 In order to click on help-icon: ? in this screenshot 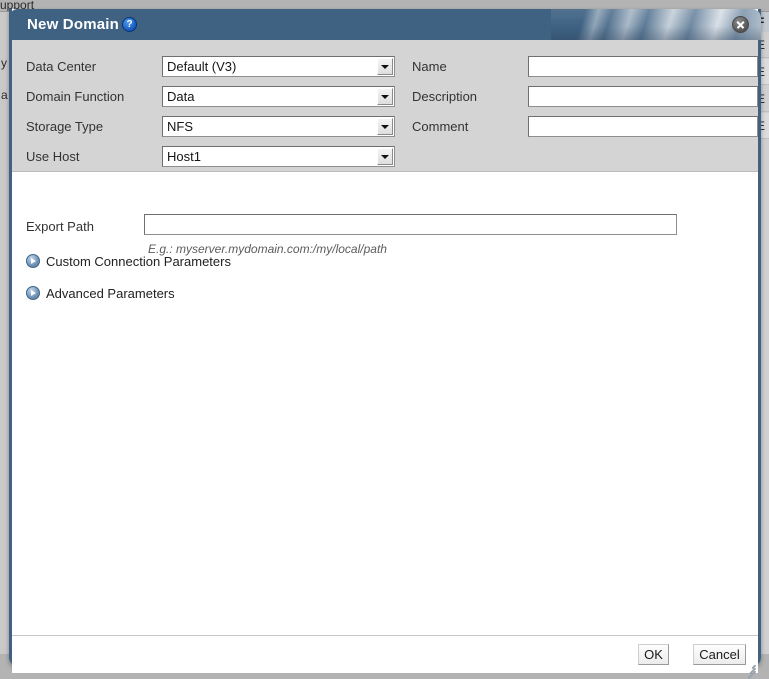, I will do `click(129, 24)`.